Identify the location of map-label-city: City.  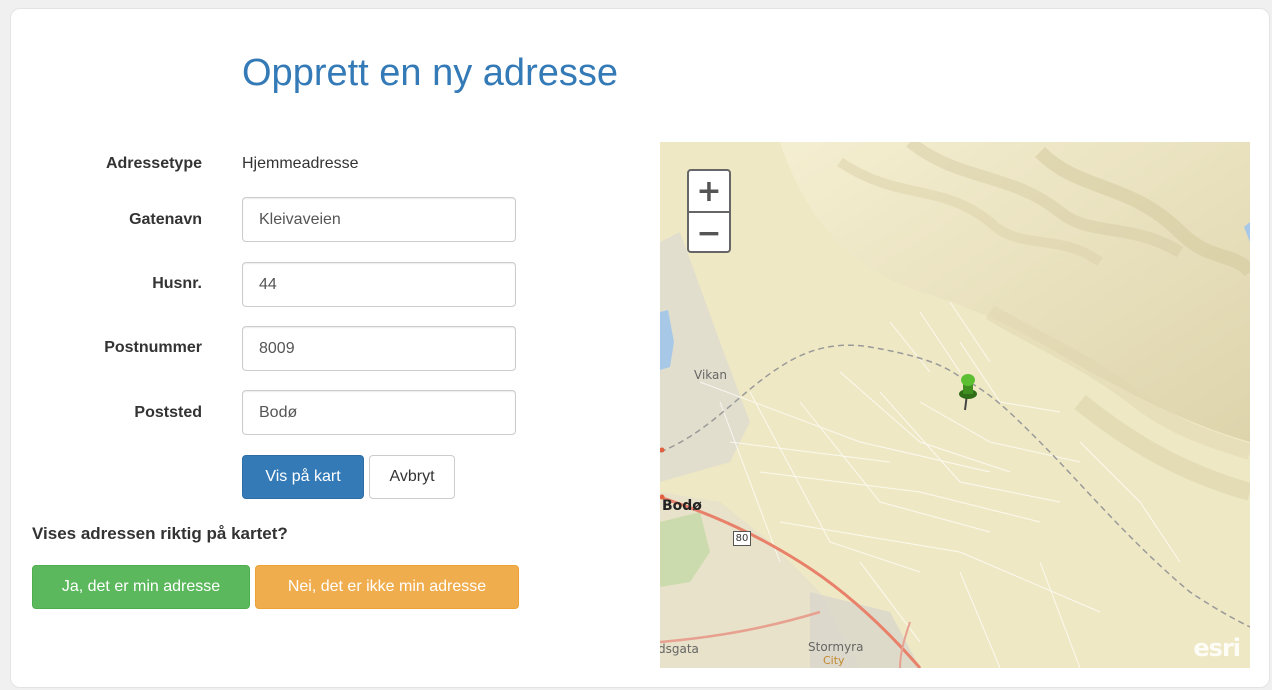
(834, 660).